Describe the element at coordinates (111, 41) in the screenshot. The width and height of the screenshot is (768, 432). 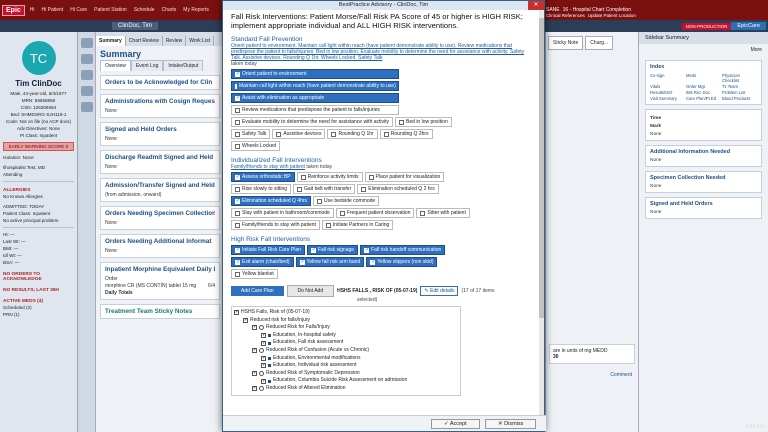
I see `tab-summary: Summary` at that location.